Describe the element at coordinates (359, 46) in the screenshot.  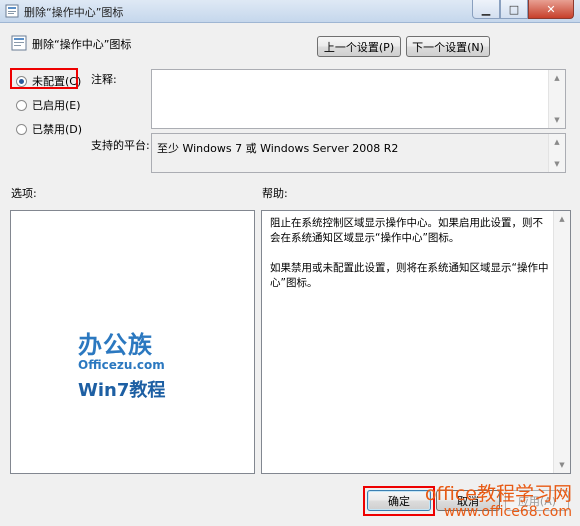
I see `previous-setting-button: 上一个设置(P)` at that location.